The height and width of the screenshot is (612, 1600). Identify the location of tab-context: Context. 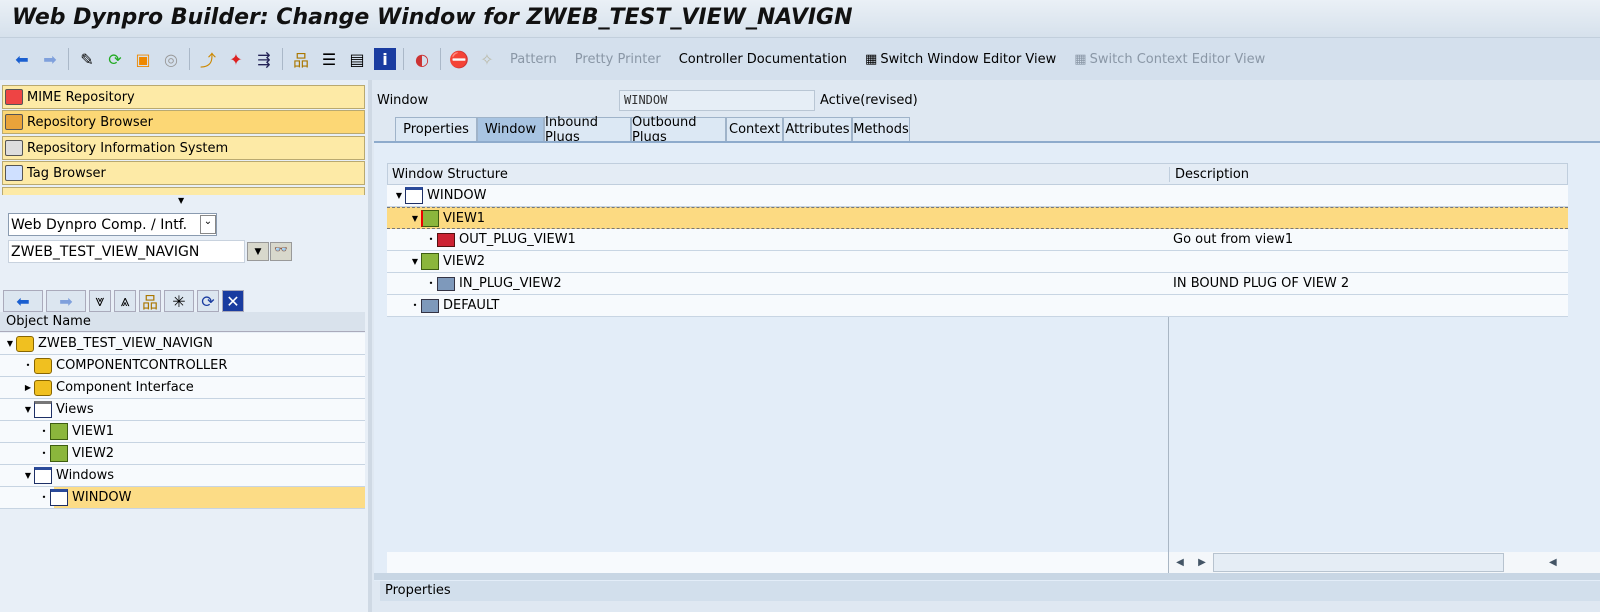
(754, 129).